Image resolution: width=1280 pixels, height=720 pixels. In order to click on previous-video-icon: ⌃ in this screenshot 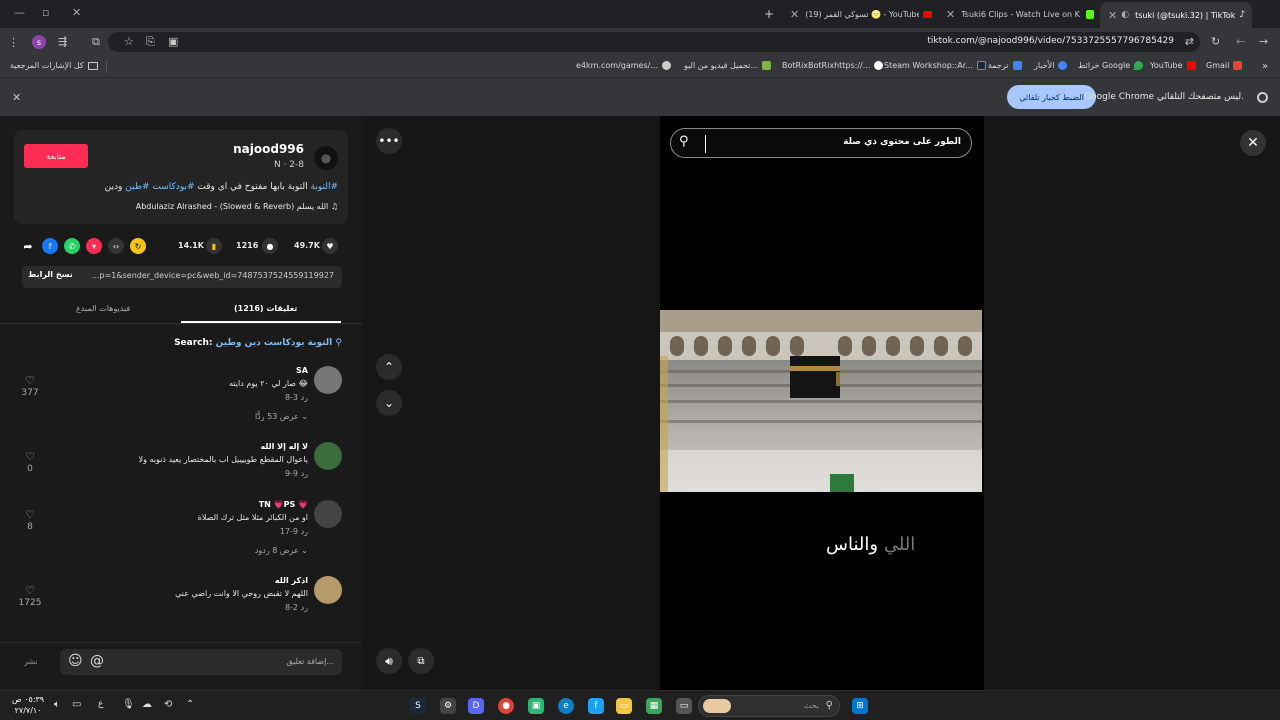, I will do `click(389, 367)`.